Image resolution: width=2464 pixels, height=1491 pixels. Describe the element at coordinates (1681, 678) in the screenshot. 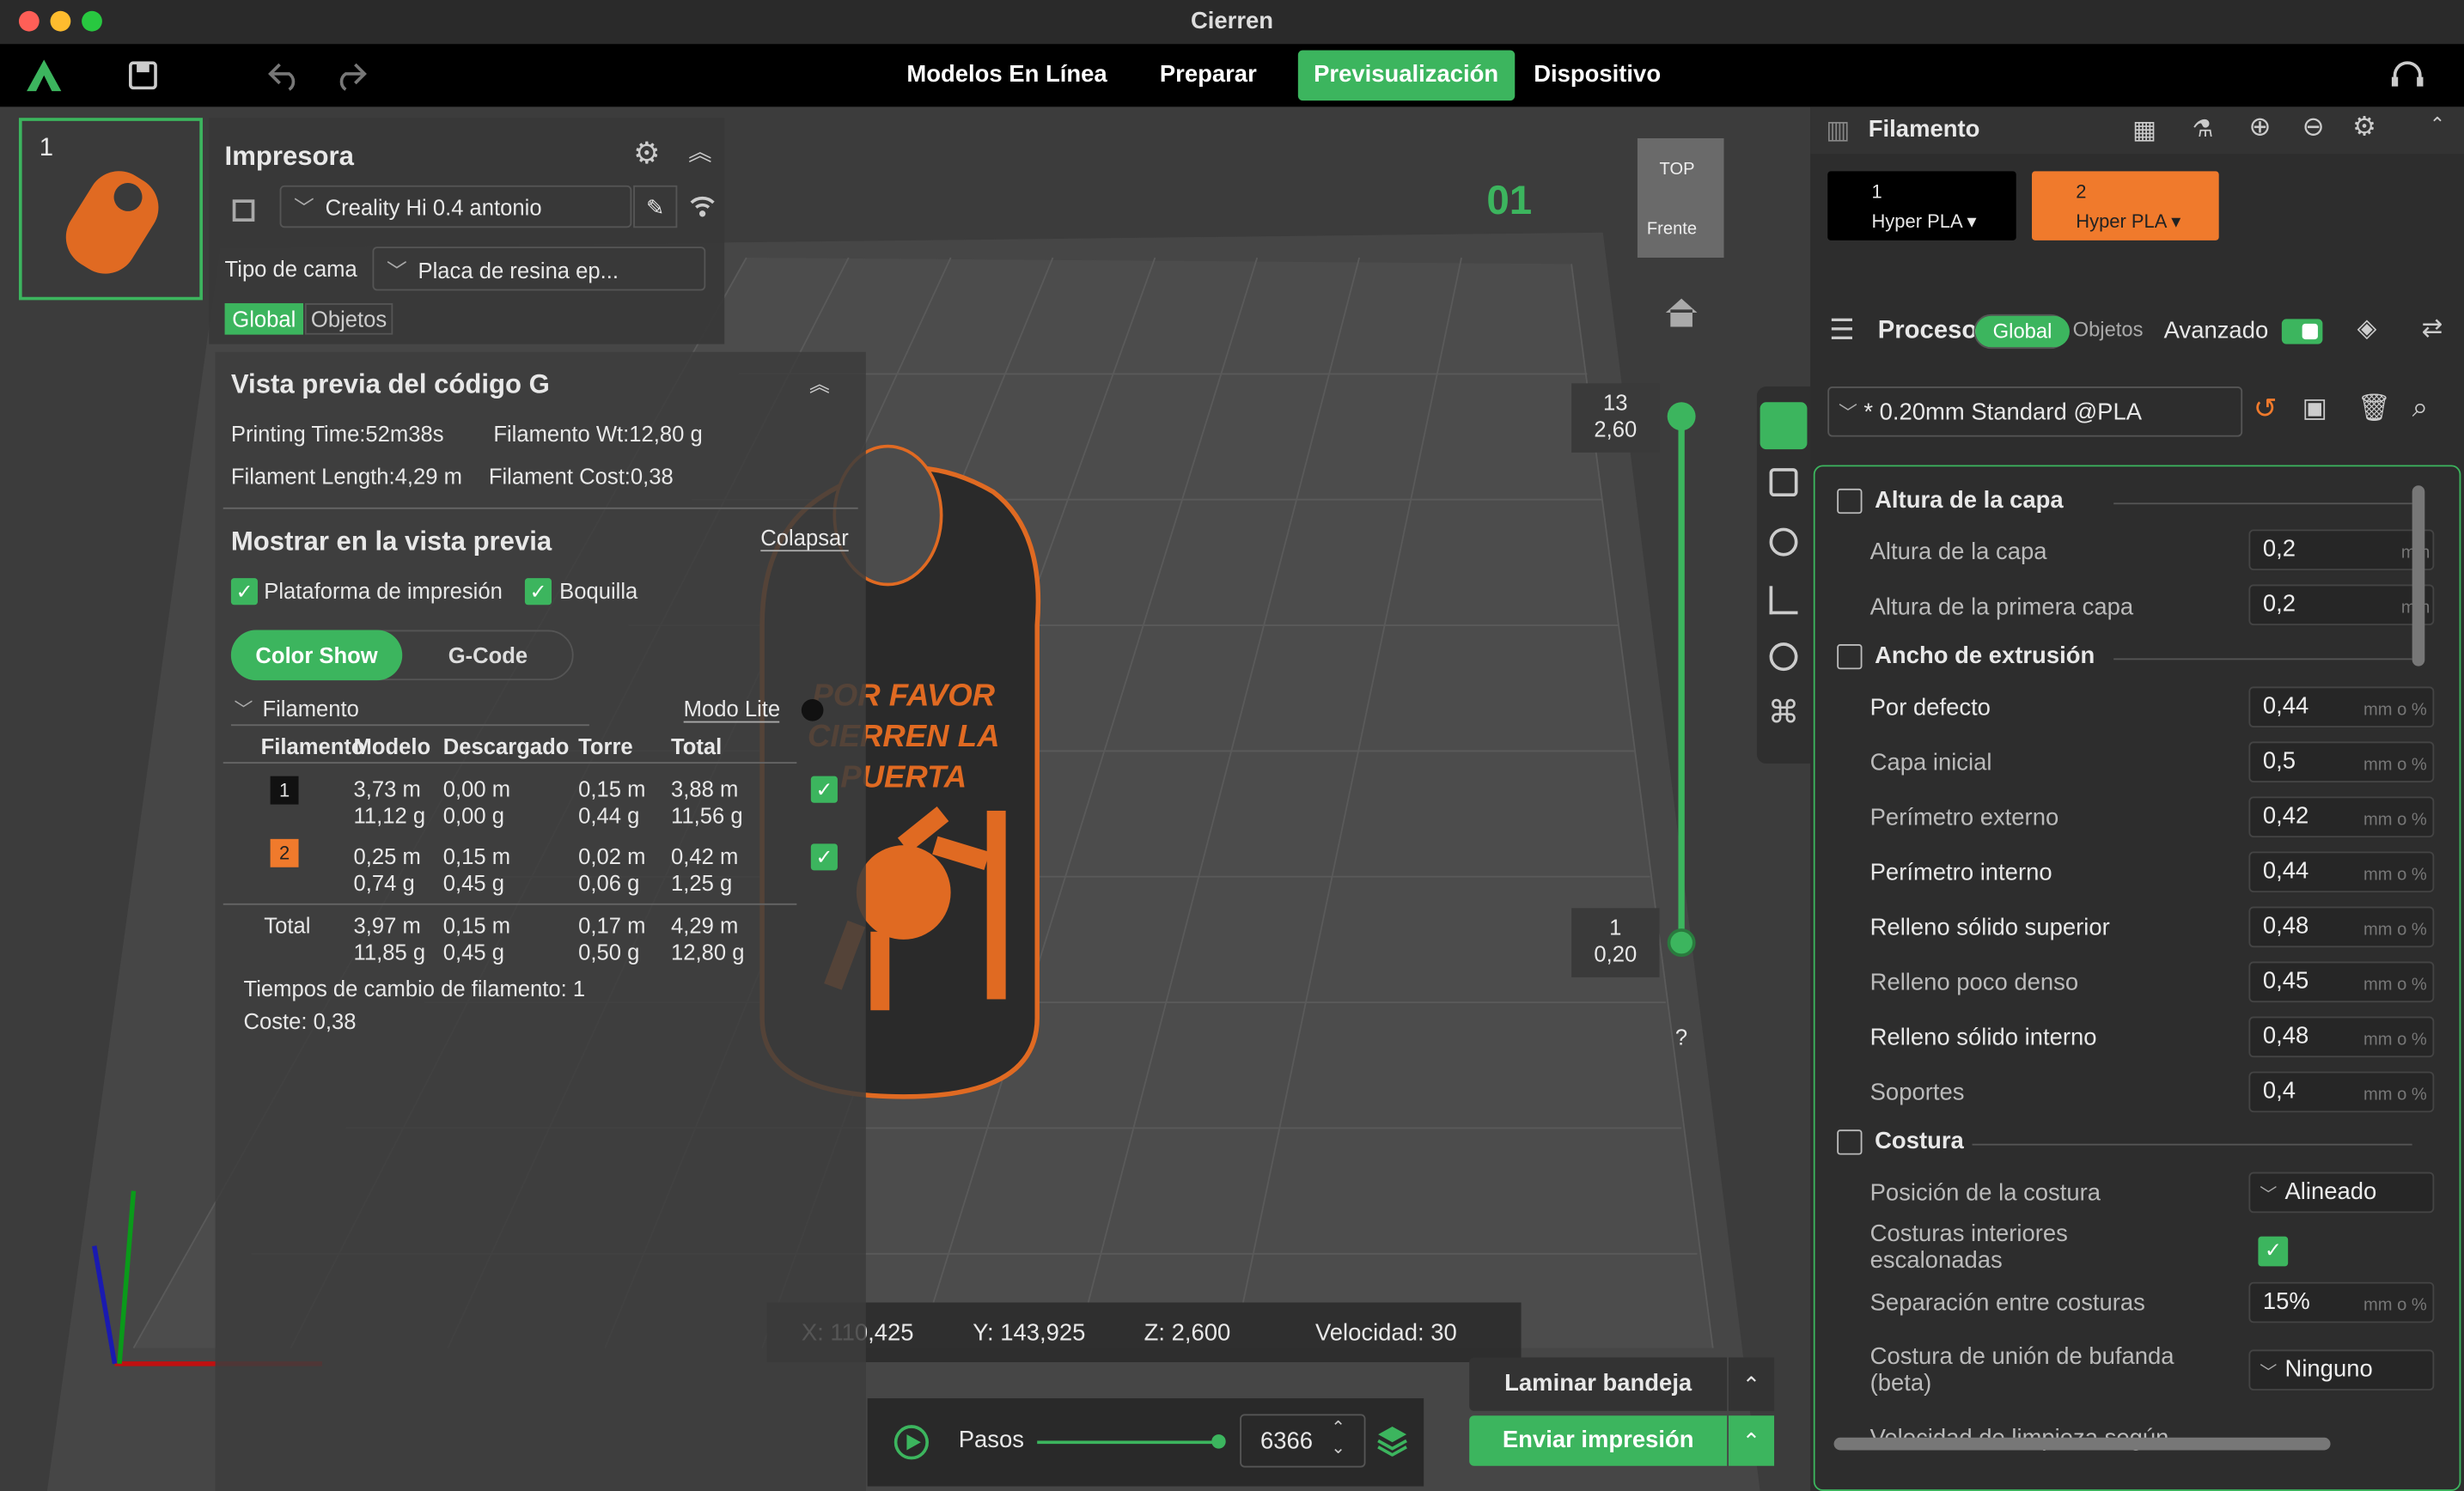

I see `layer-slider-track` at that location.